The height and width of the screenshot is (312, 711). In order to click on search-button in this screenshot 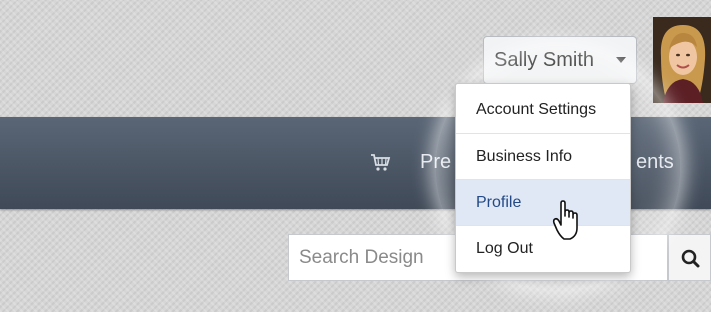, I will do `click(689, 257)`.